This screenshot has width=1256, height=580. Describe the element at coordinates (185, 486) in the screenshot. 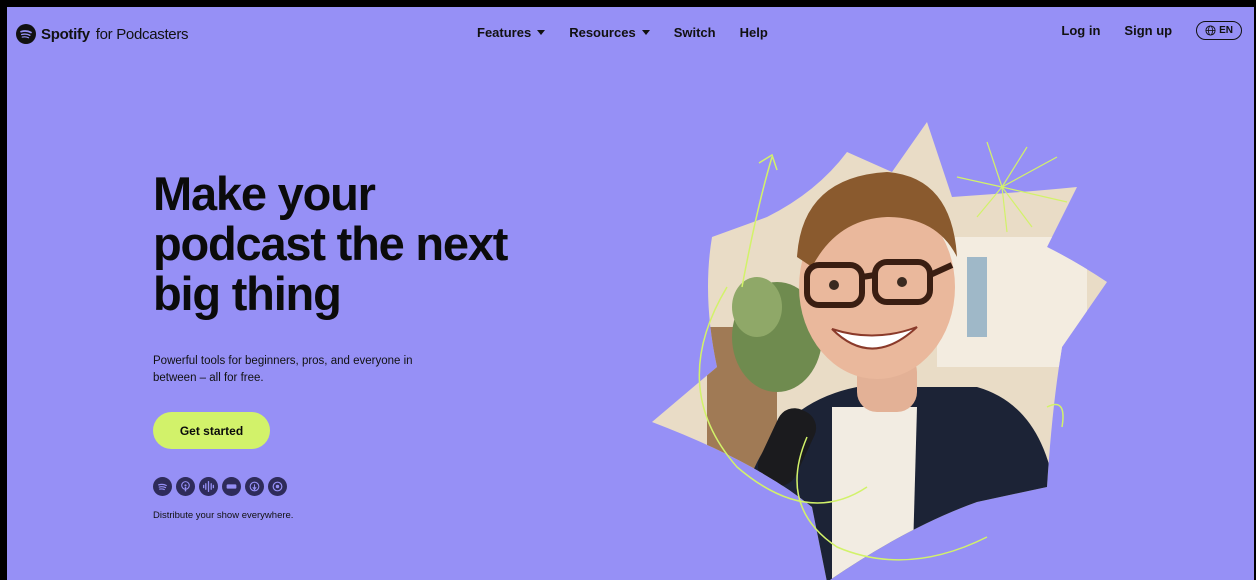

I see `podcasts-icon` at that location.